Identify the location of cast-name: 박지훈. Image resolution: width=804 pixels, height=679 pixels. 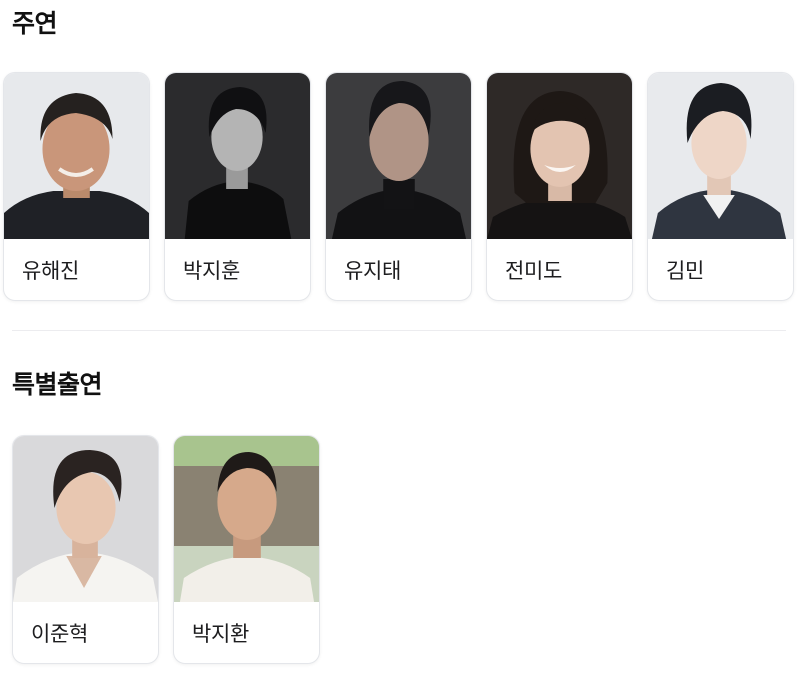
(212, 271).